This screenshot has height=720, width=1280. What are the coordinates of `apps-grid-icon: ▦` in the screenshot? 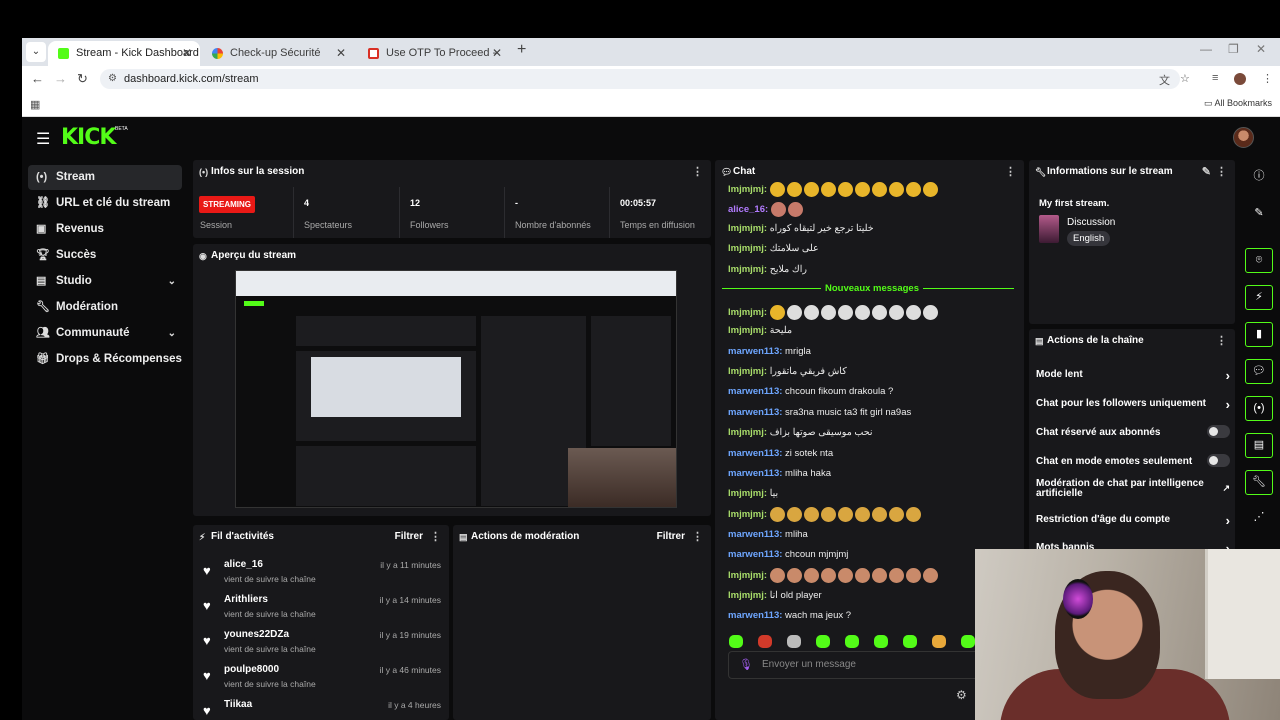 It's located at (35, 104).